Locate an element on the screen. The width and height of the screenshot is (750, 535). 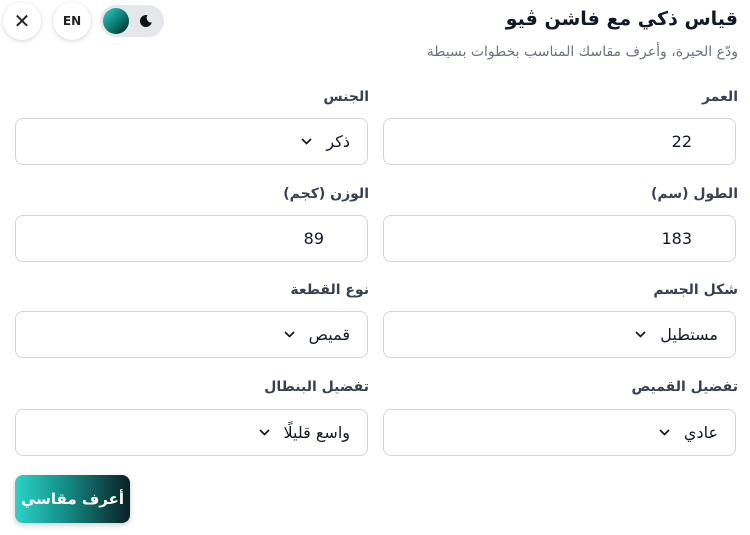
gender-value: ذكر is located at coordinates (338, 141).